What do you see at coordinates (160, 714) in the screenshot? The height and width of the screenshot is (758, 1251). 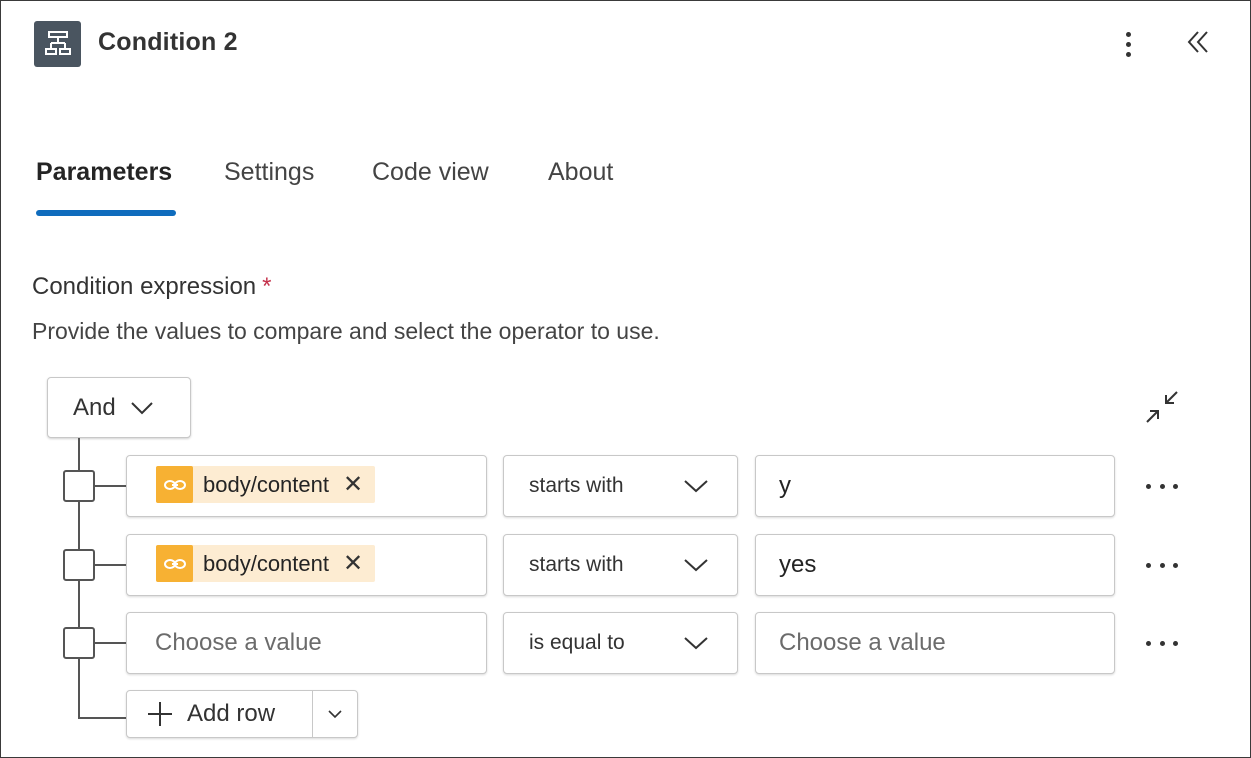 I see `plus-icon` at bounding box center [160, 714].